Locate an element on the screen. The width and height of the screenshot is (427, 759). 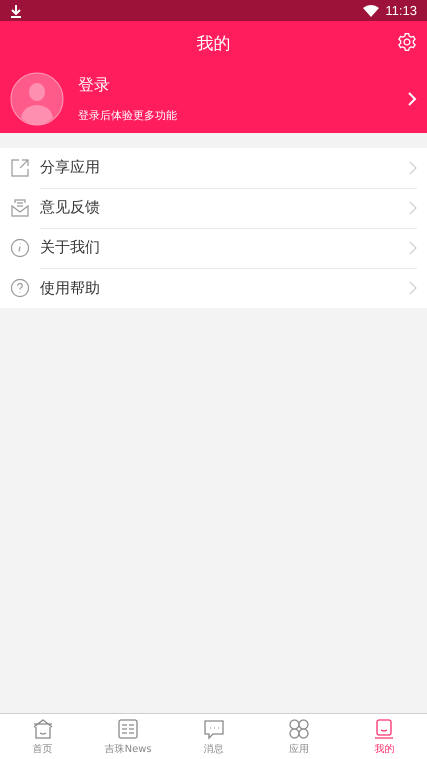
settings-icon is located at coordinates (407, 42).